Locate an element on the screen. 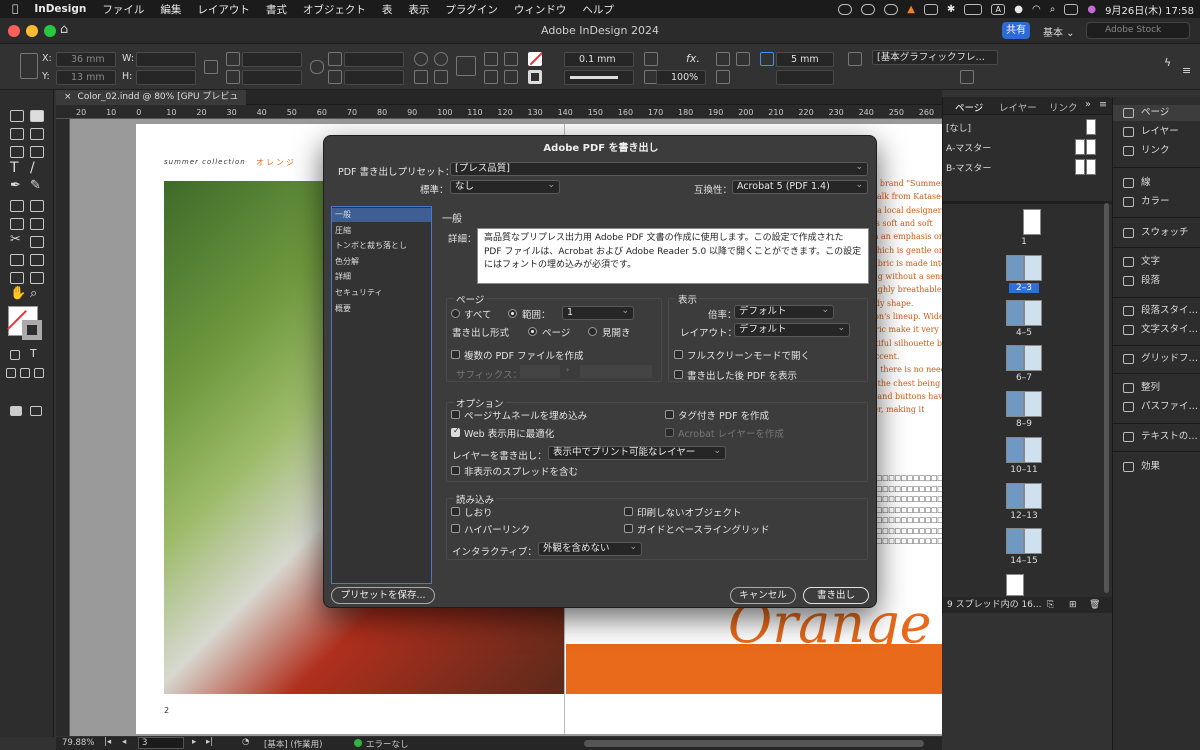  scale-y-icon is located at coordinates (233, 77).